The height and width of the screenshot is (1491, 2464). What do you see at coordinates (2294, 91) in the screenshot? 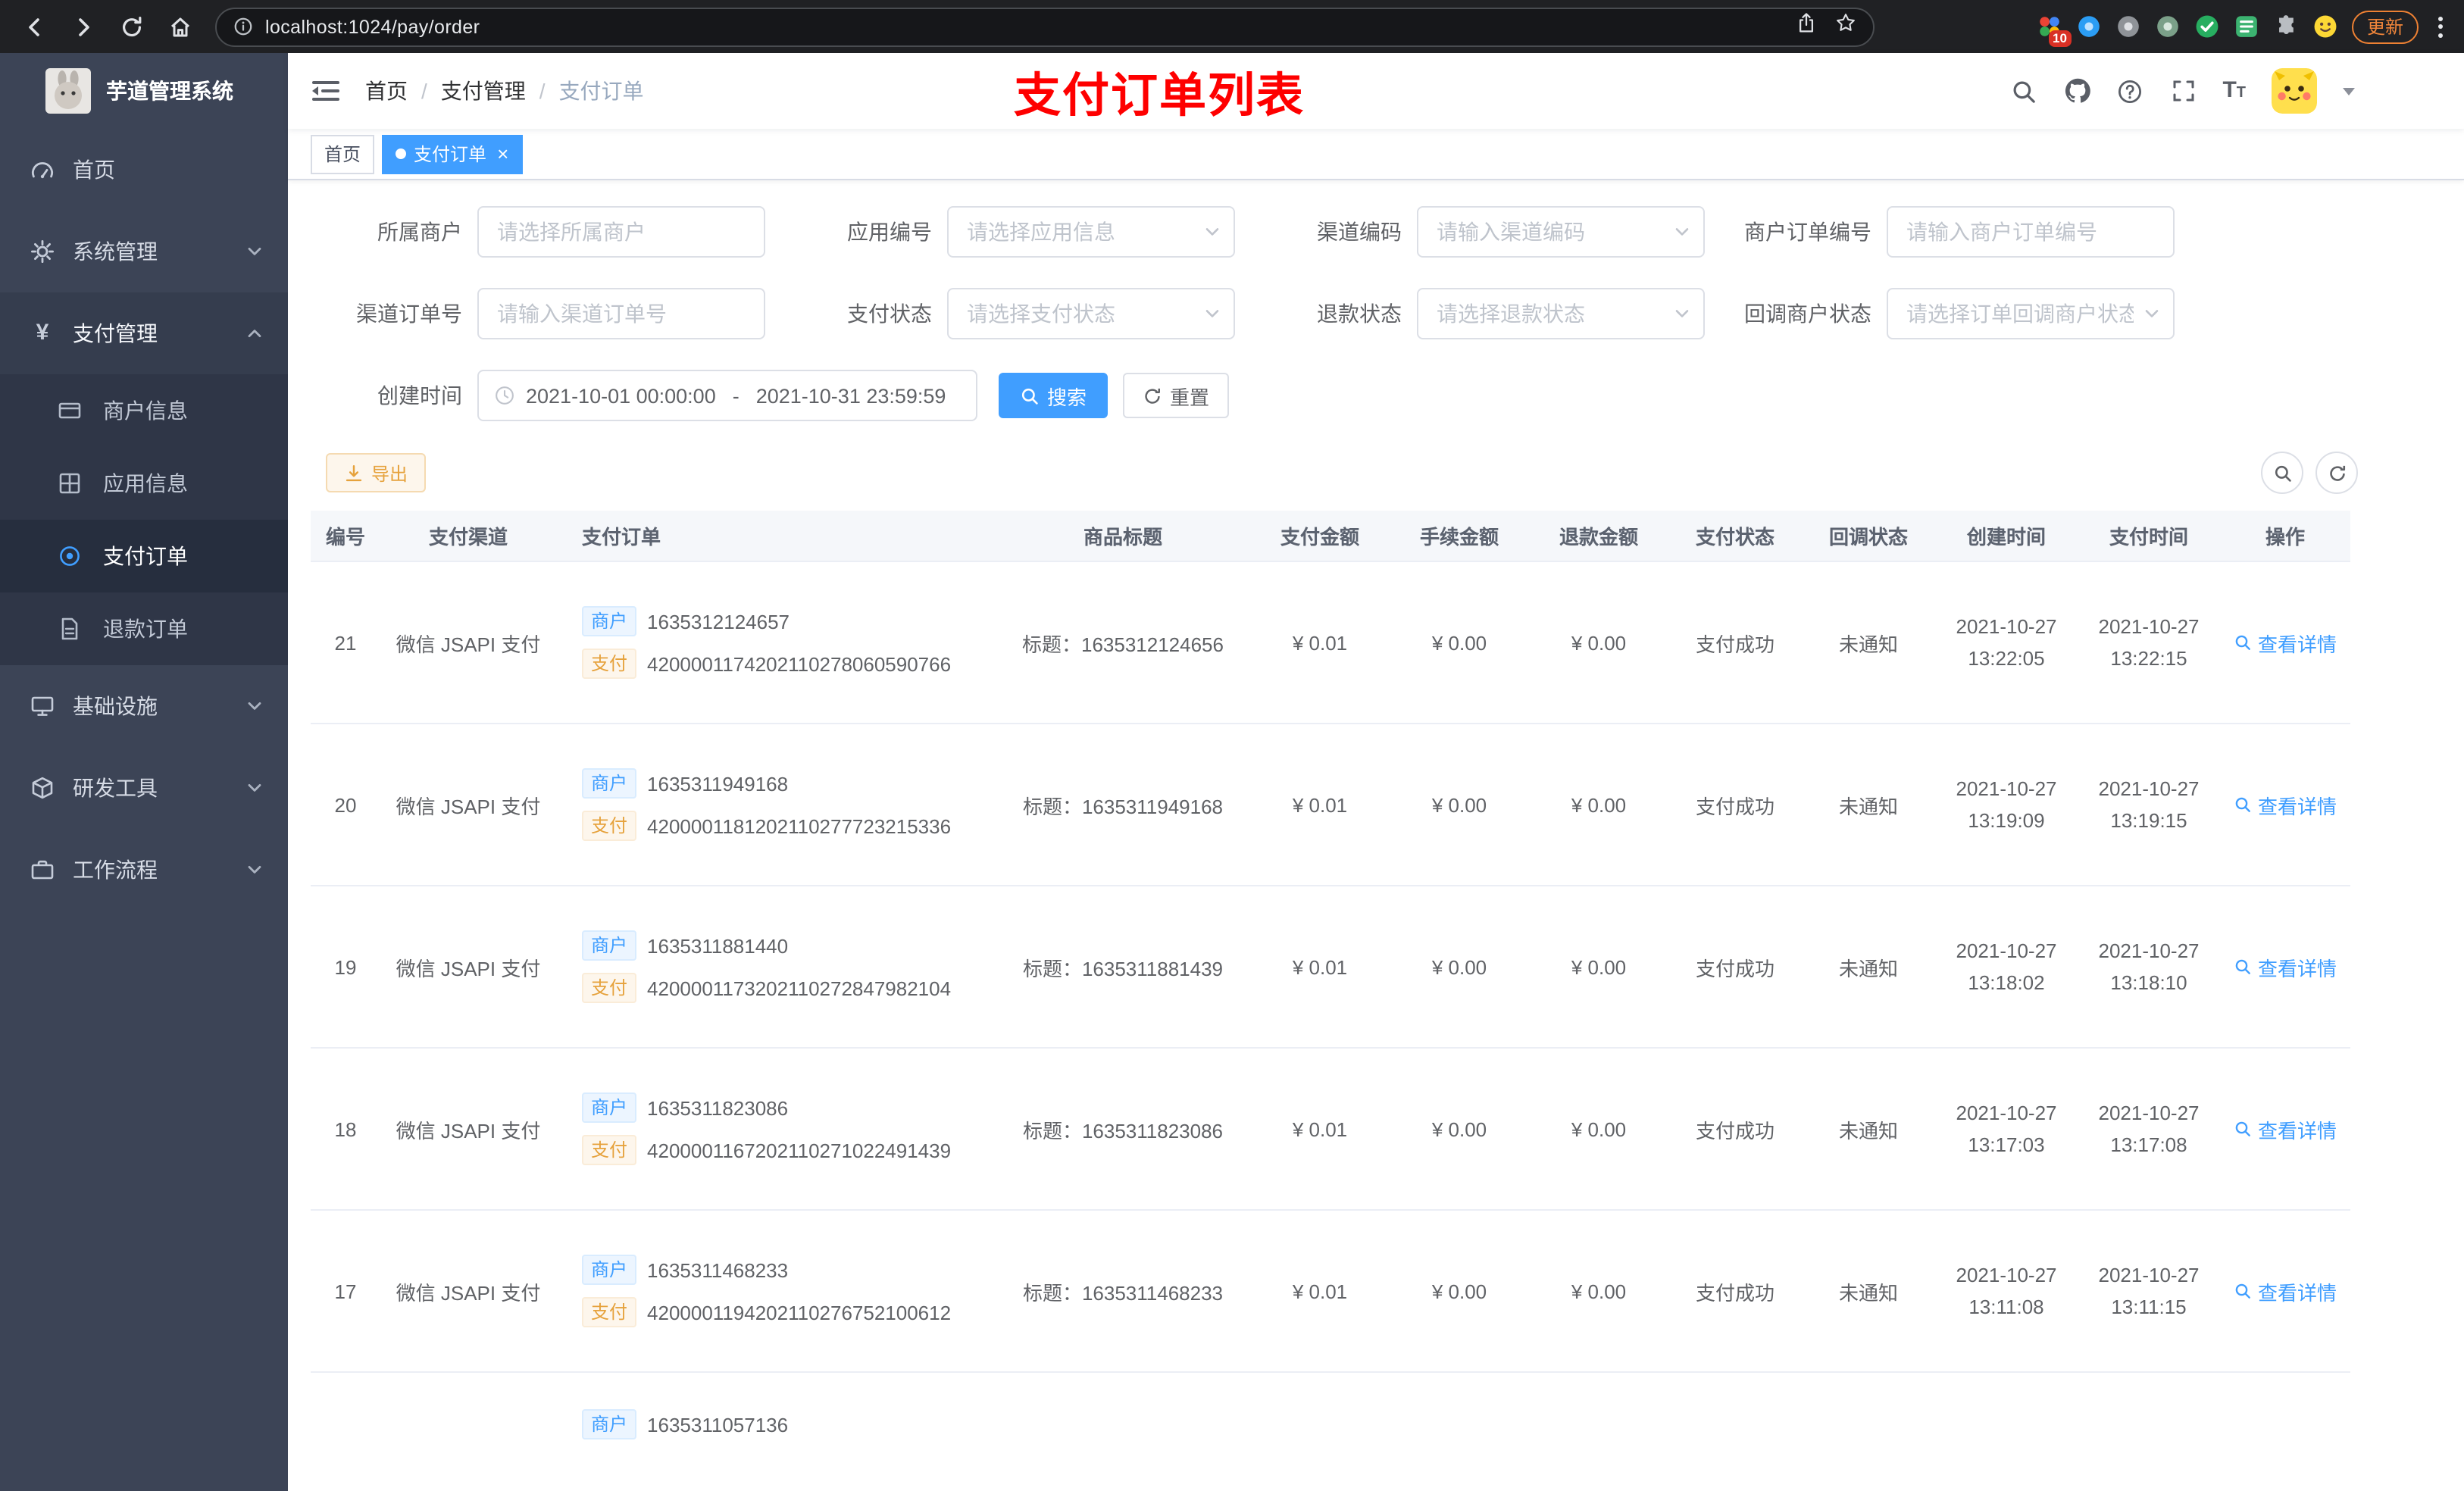
I see `avatar` at bounding box center [2294, 91].